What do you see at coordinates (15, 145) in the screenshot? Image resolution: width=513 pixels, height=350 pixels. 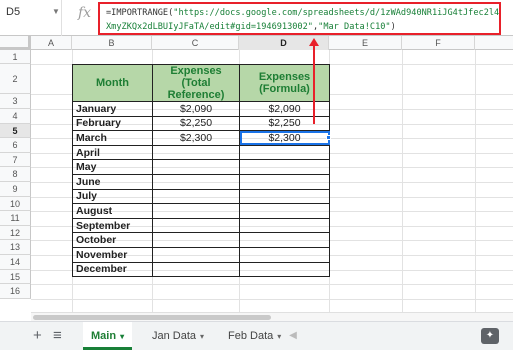 I see `row-header-6: 6` at bounding box center [15, 145].